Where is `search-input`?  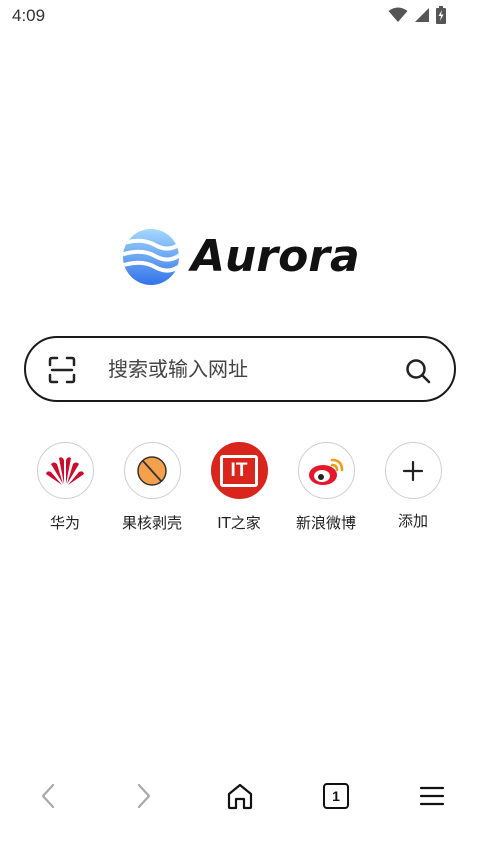
search-input is located at coordinates (248, 369).